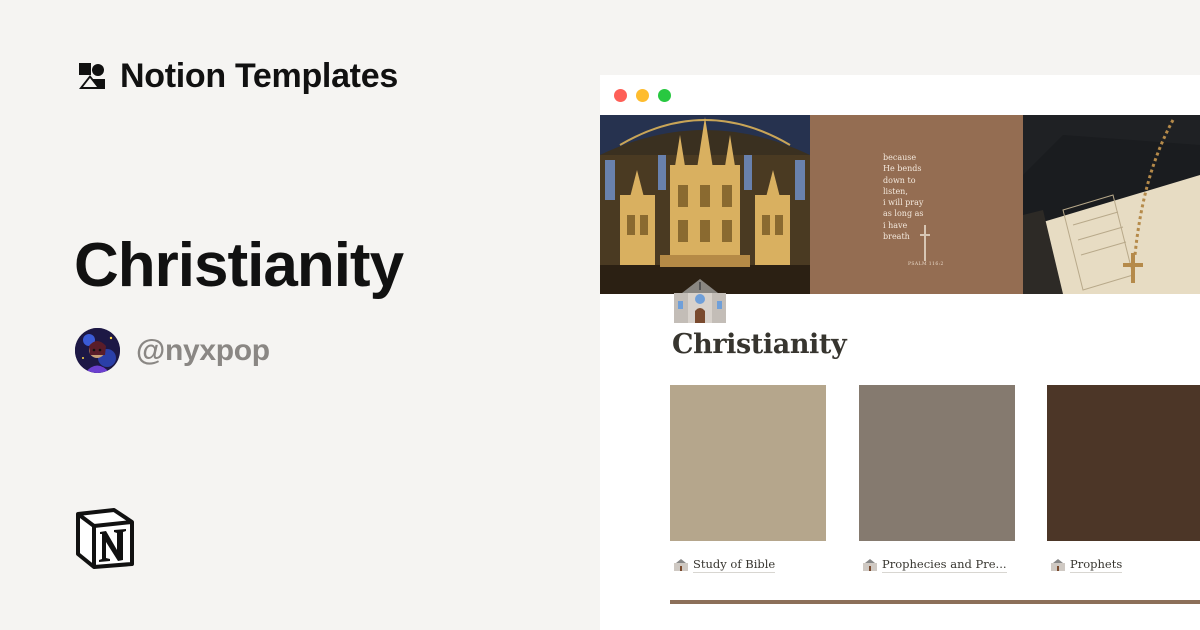  Describe the element at coordinates (926, 264) in the screenshot. I see `cover-verse-reference: PSALM 116:2` at that location.